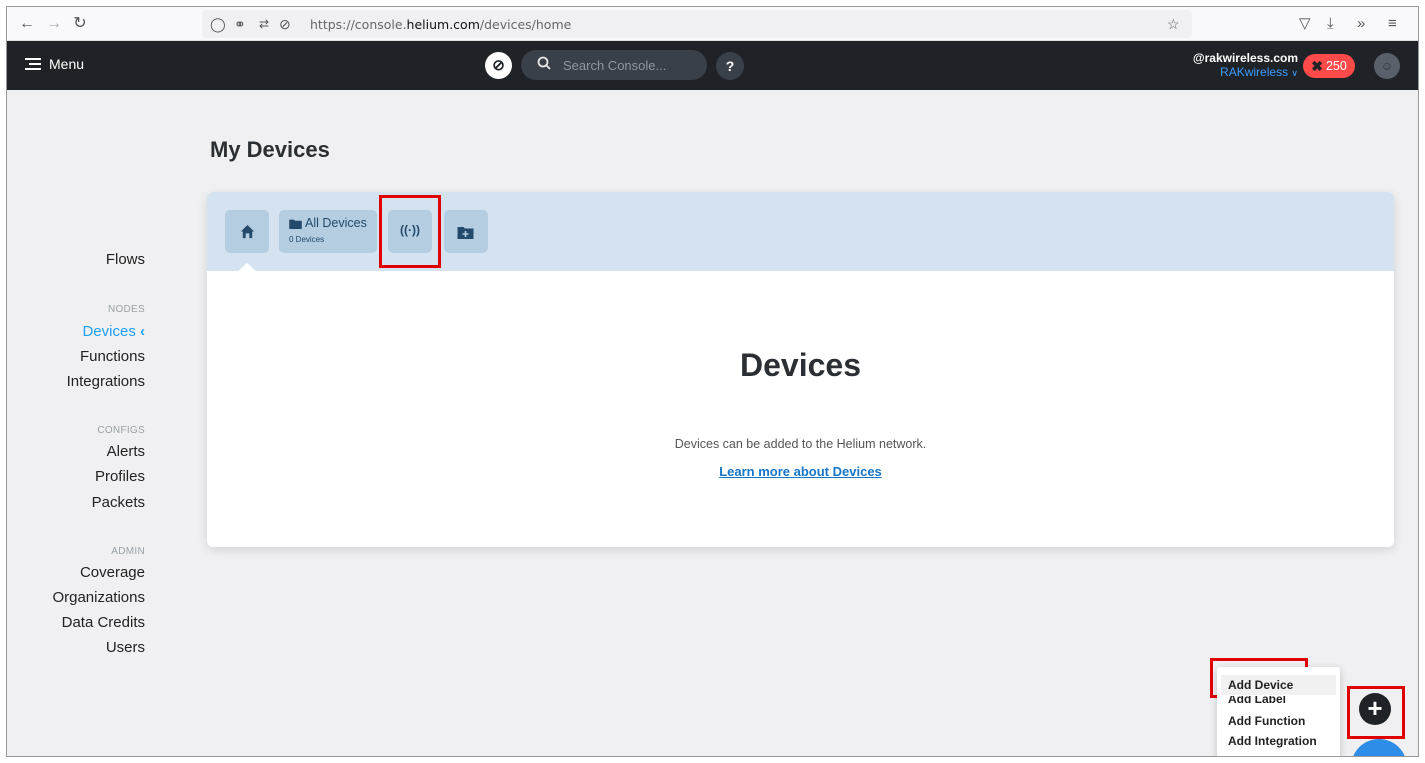 Image resolution: width=1425 pixels, height=763 pixels. I want to click on sidebar-item-integrations: Integrations, so click(106, 381).